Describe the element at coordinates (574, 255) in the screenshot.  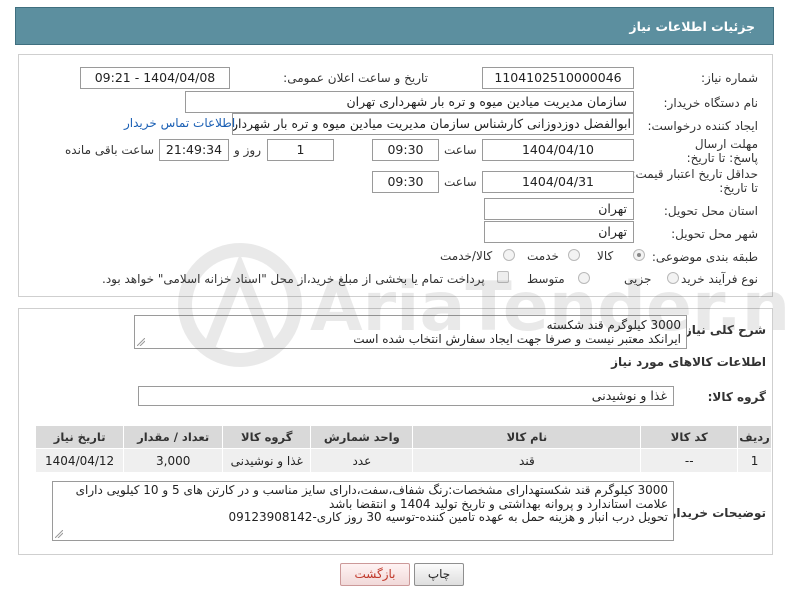
I see `category-radio-service` at that location.